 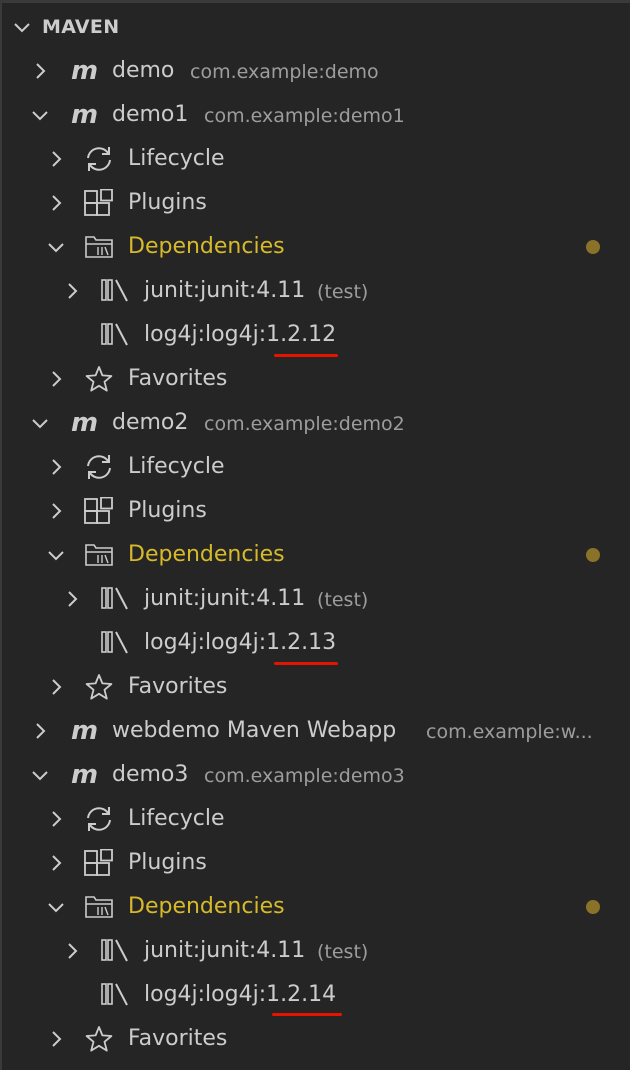 I want to click on maven-section-header: MAVEN, so click(x=315, y=27).